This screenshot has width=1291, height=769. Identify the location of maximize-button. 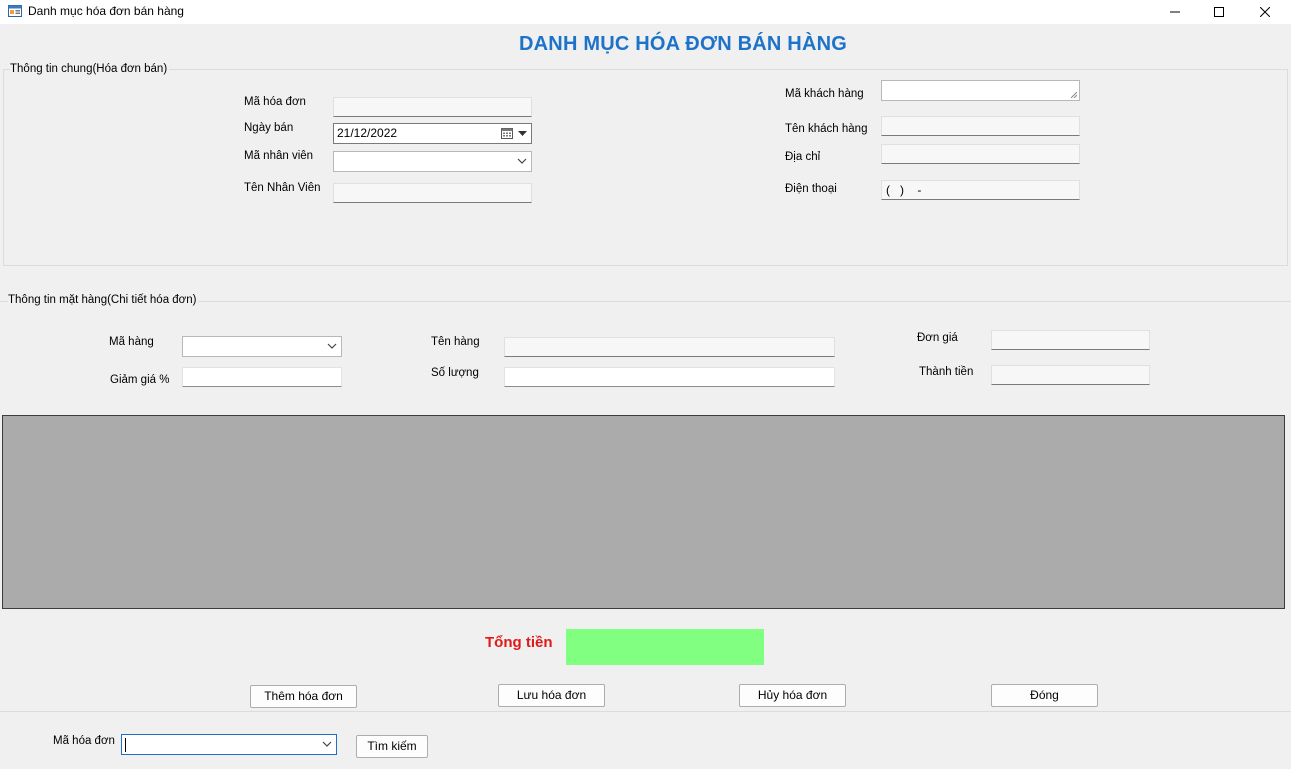
(1219, 12).